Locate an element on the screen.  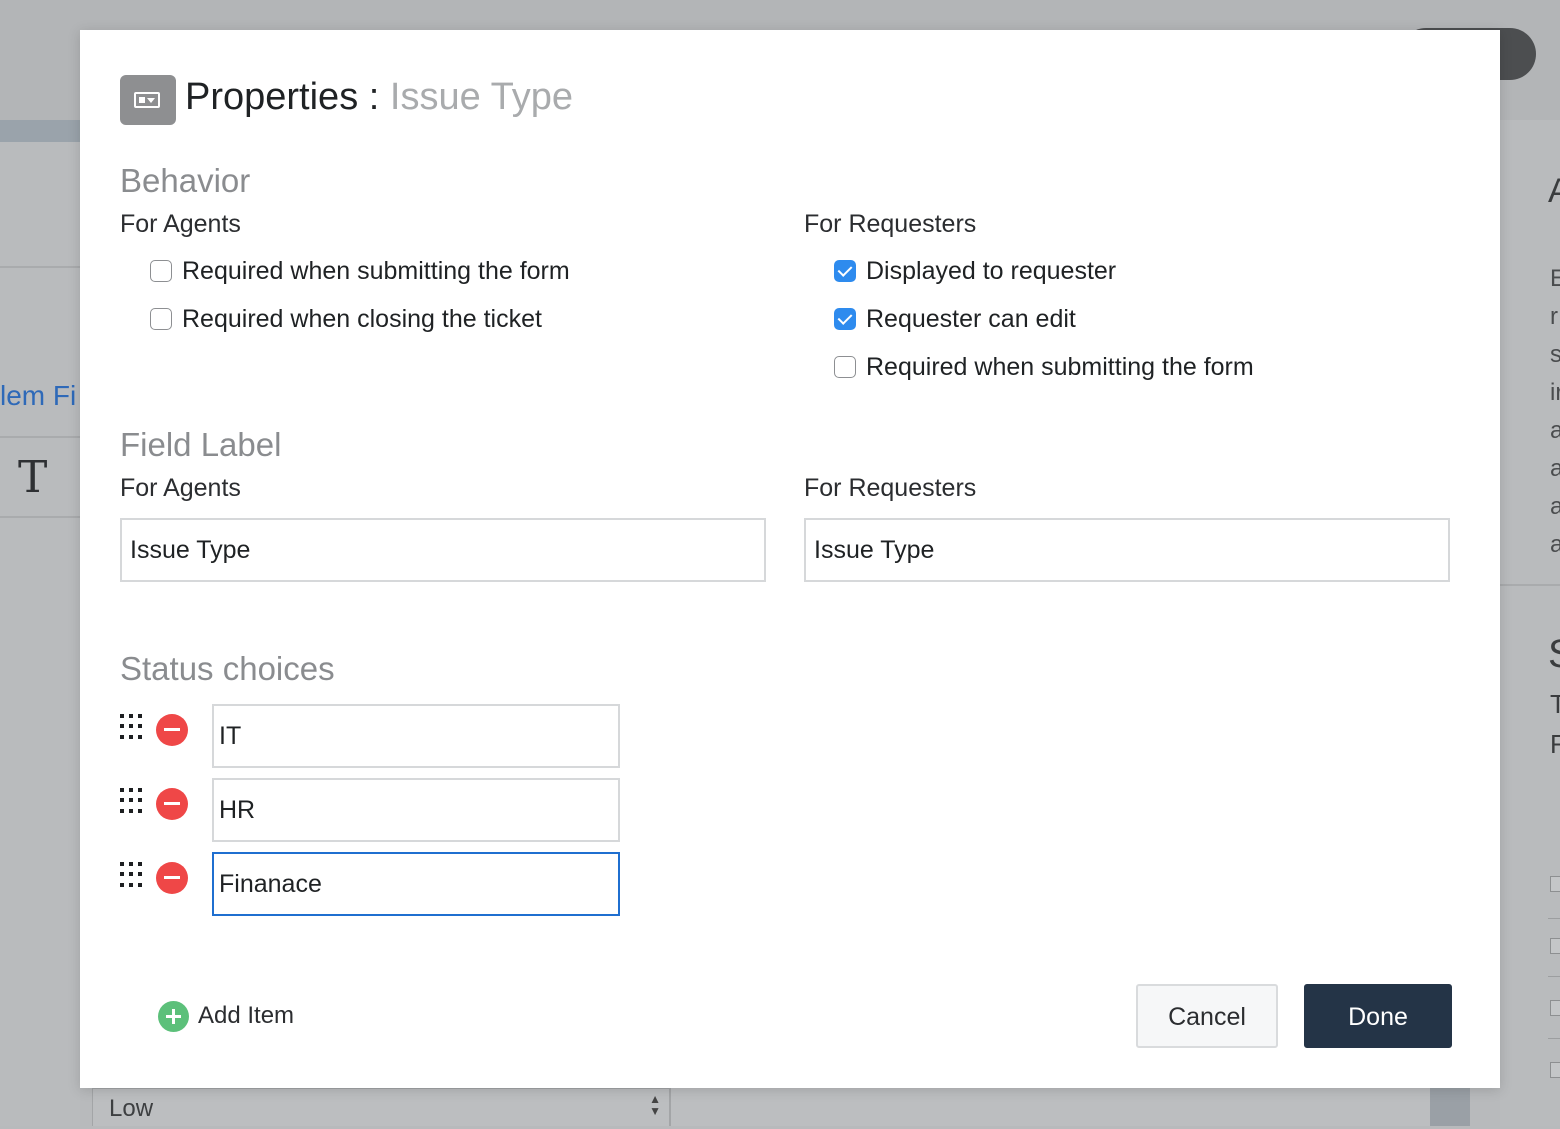
add-item-label: Add Item is located at coordinates (246, 1015).